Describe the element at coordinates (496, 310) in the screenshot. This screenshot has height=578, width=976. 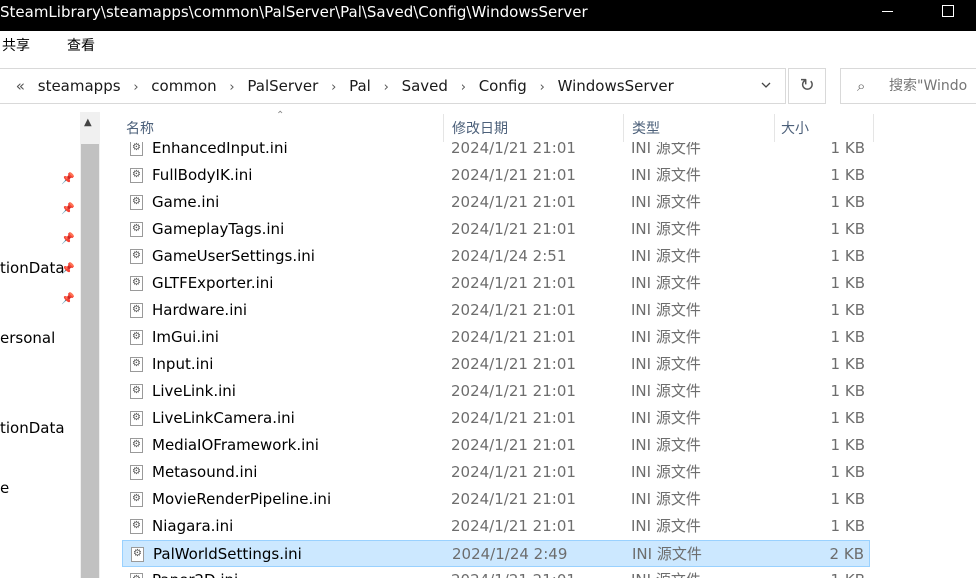
I see `file-row: ⚙ Hardware.ini 2024/1/21 21:01 INI 源文件 1 KB` at that location.